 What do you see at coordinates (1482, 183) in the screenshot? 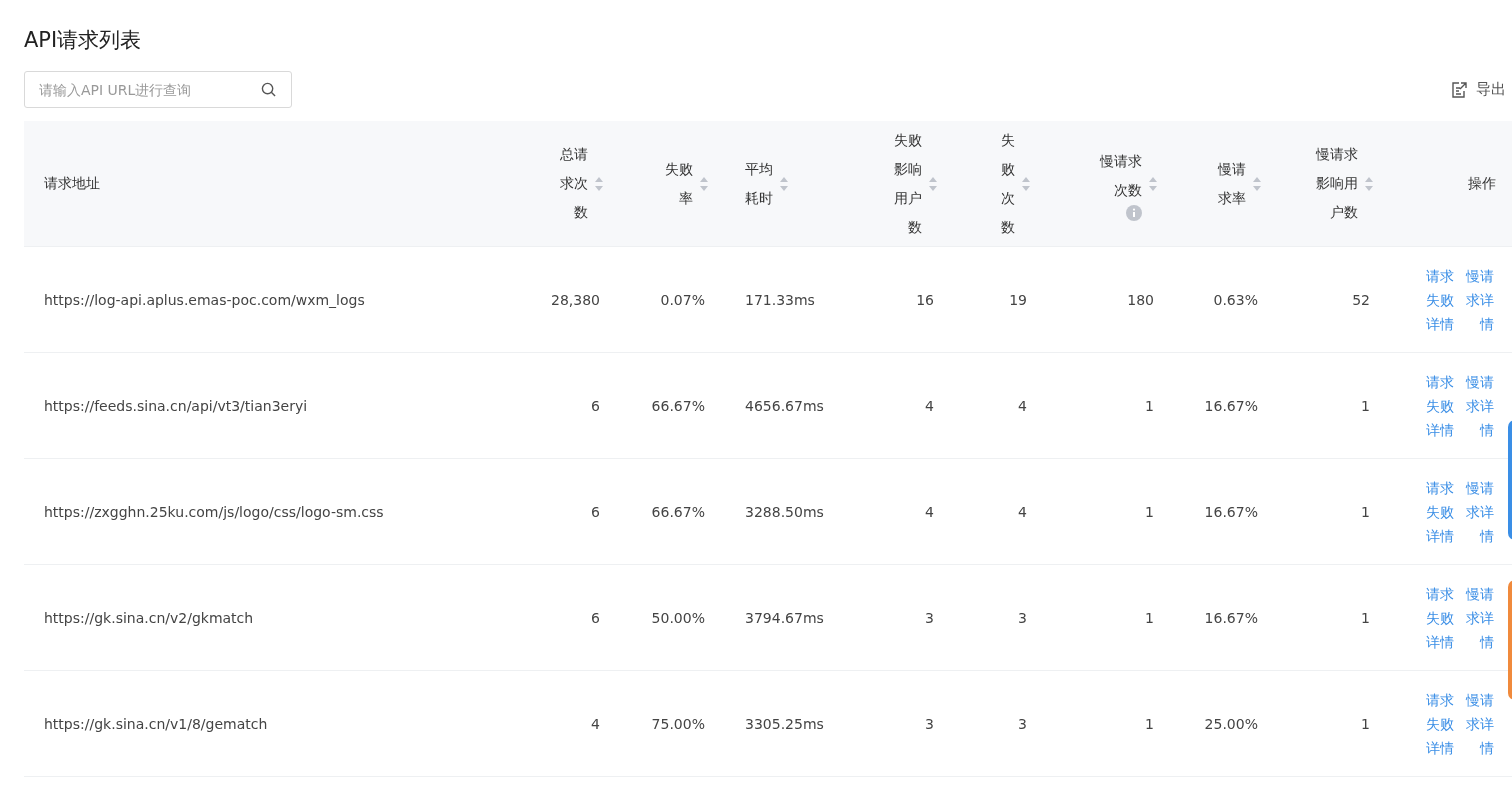
I see `column-header: 操作` at bounding box center [1482, 183].